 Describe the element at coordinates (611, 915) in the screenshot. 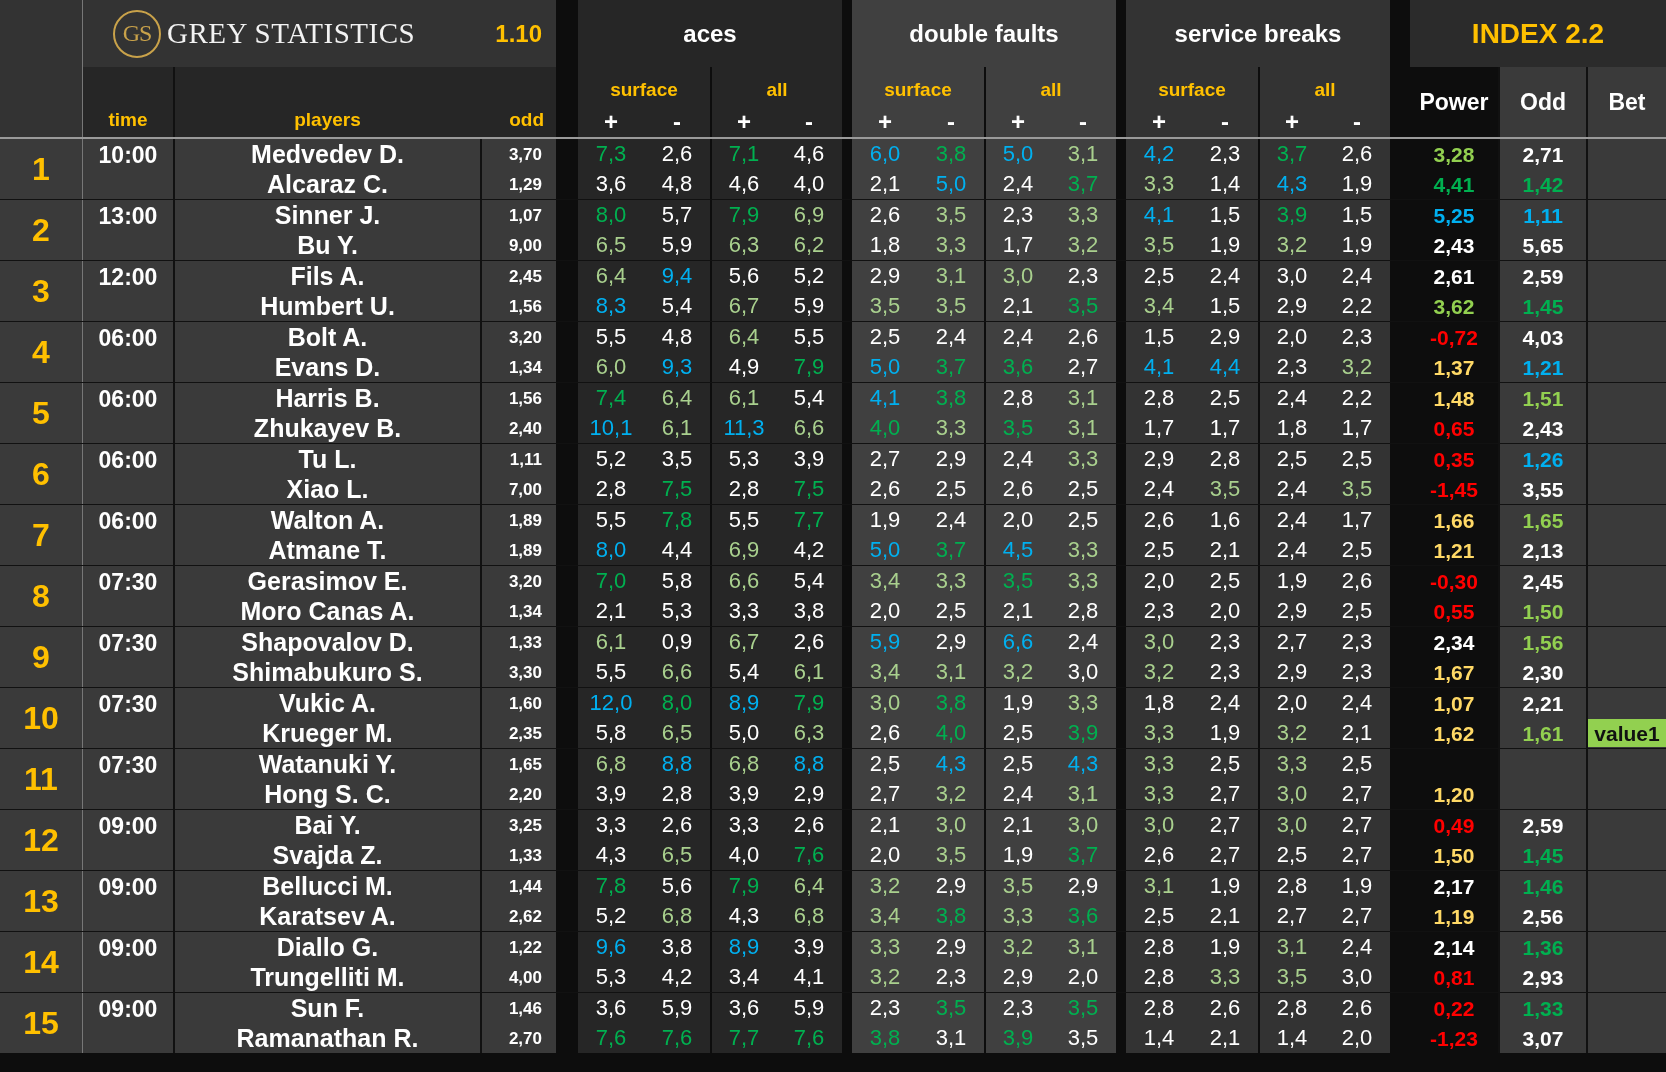

I see `stat-value: 5,2` at that location.